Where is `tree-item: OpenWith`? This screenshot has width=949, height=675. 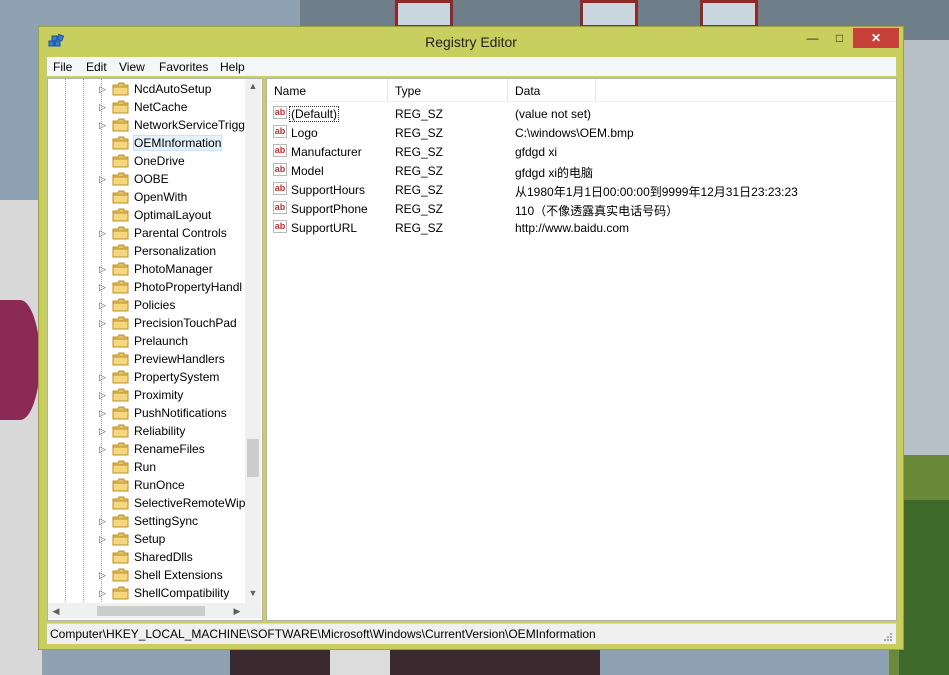 tree-item: OpenWith is located at coordinates (146, 197).